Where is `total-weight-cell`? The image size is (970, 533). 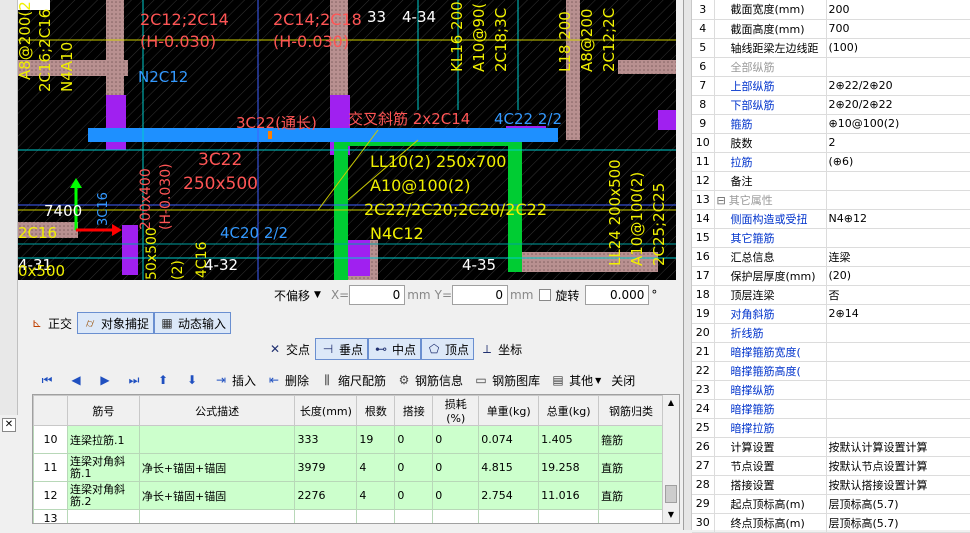
total-weight-cell is located at coordinates (569, 516).